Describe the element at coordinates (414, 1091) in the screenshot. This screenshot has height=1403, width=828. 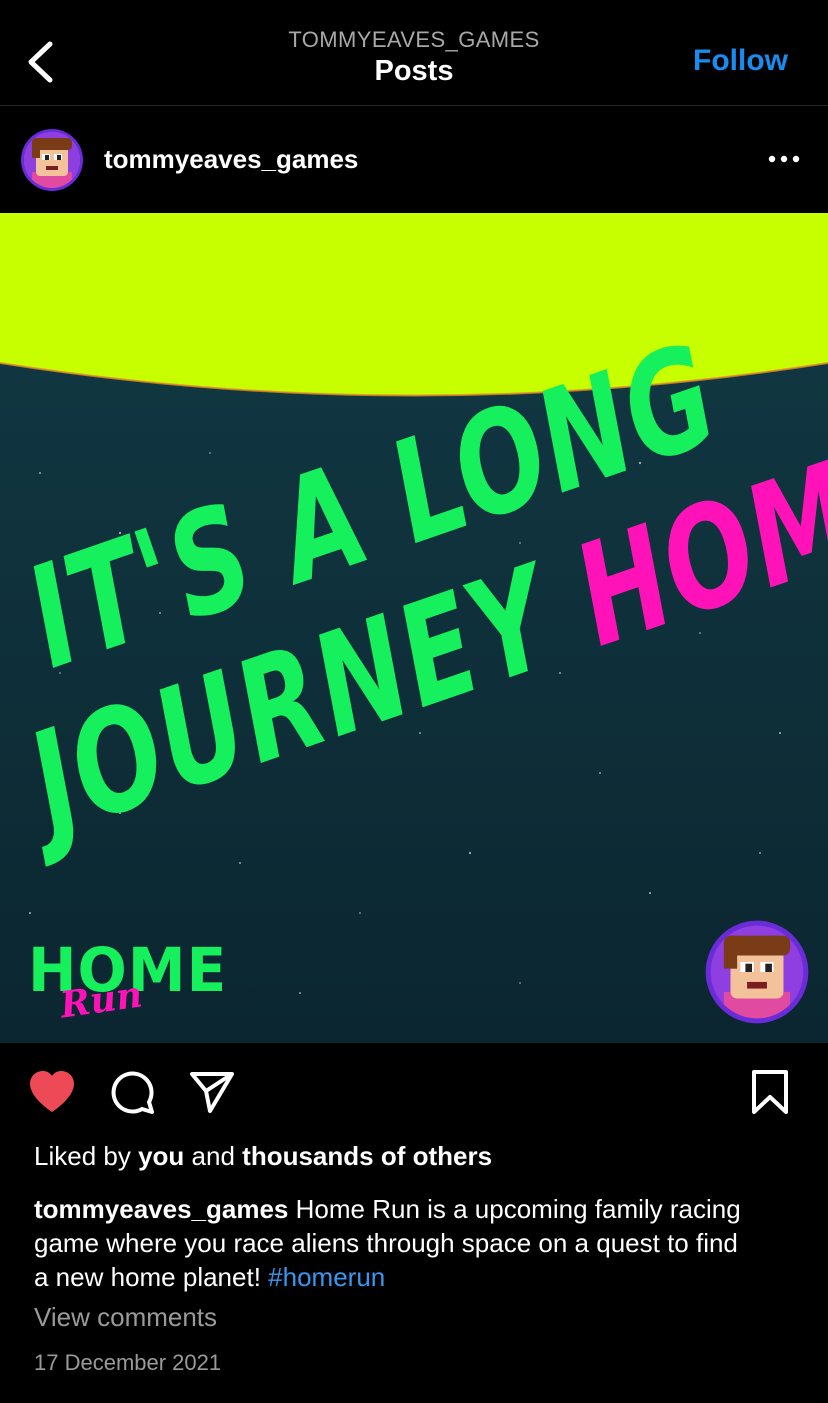
I see `post-actions` at that location.